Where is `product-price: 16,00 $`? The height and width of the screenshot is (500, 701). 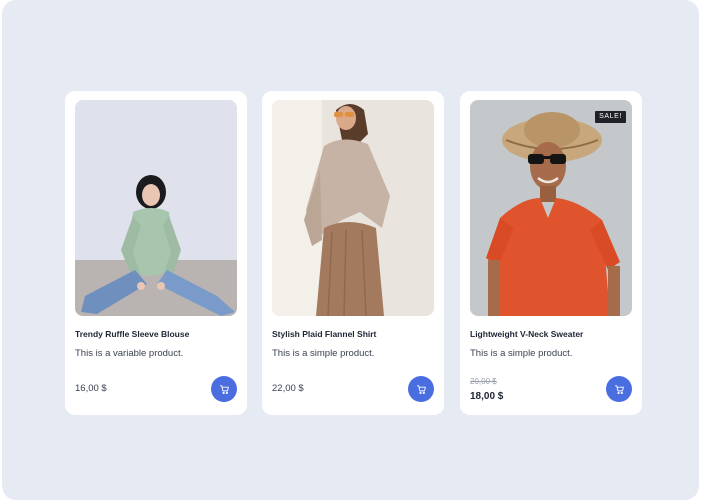
product-price: 16,00 $ is located at coordinates (91, 388).